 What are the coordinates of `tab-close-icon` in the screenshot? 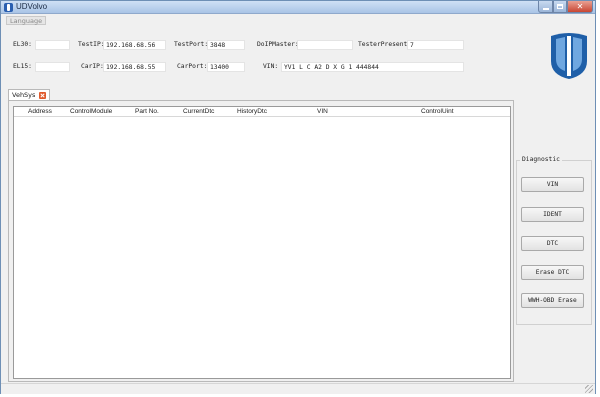 It's located at (42, 95).